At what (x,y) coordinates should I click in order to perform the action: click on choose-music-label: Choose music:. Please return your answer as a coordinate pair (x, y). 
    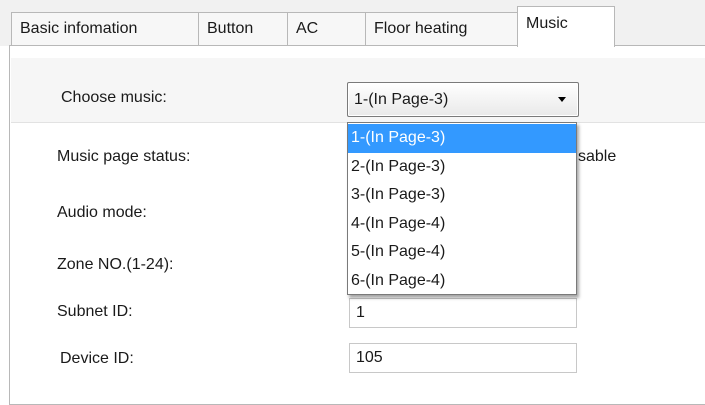
    Looking at the image, I should click on (114, 97).